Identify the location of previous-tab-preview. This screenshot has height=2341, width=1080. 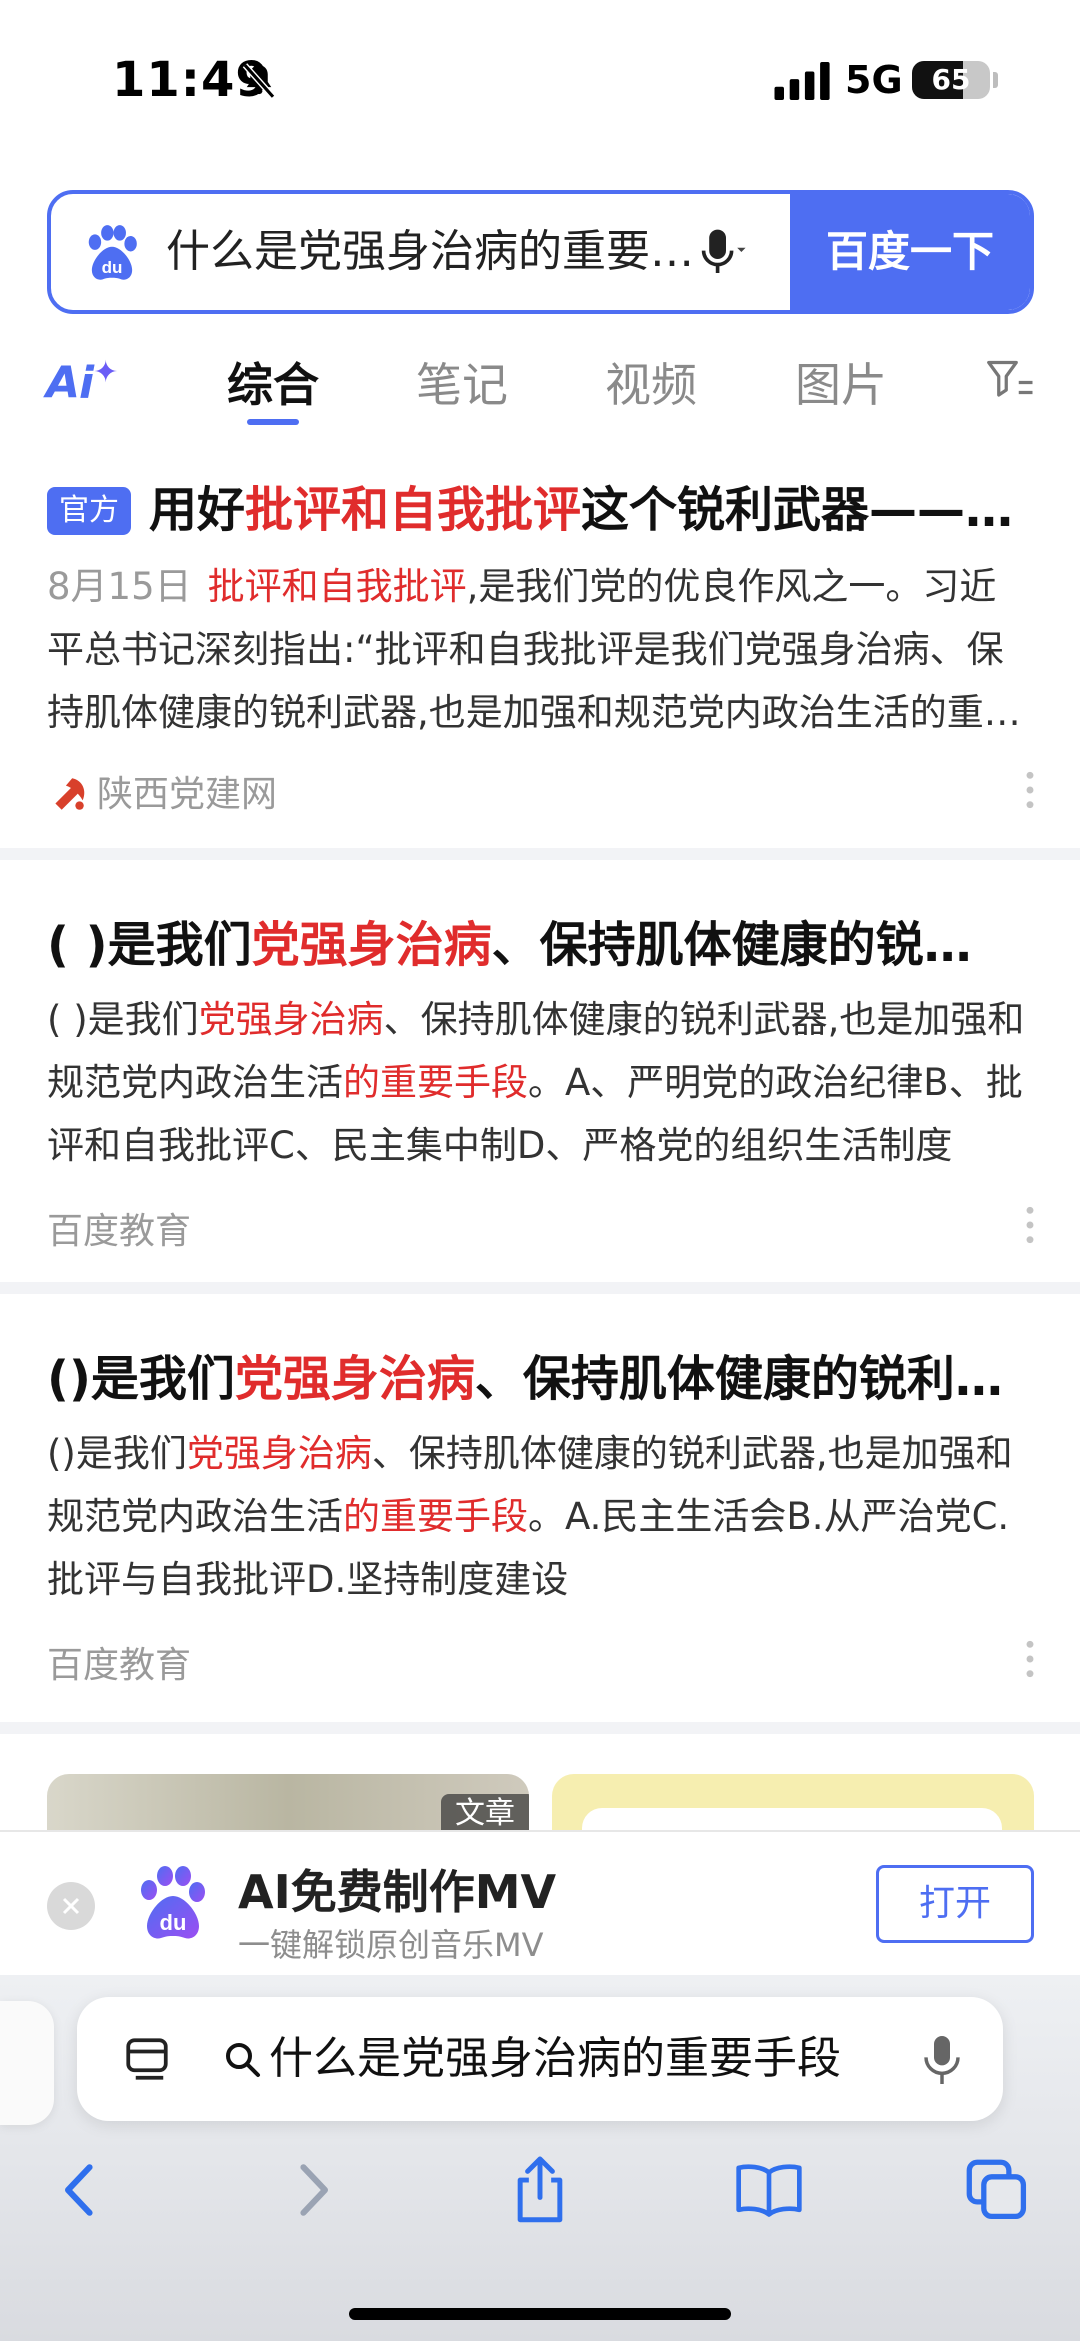
(27, 2063).